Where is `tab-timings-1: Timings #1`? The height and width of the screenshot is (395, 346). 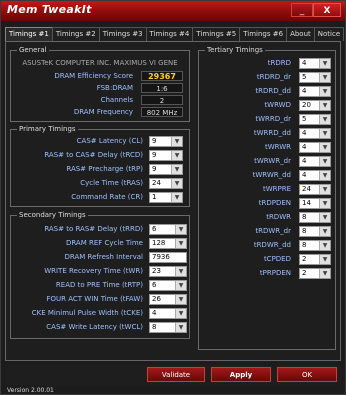
tab-timings-1: Timings #1 is located at coordinates (29, 34).